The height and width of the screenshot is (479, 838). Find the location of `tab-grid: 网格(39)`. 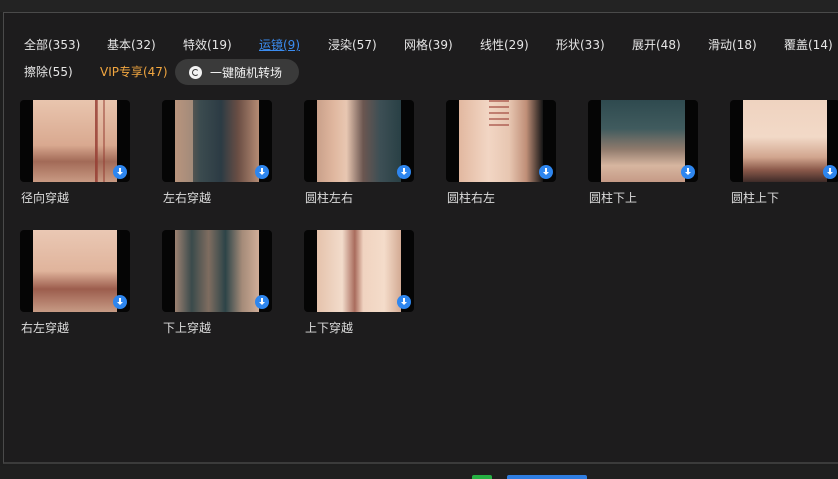

tab-grid: 网格(39) is located at coordinates (428, 45).